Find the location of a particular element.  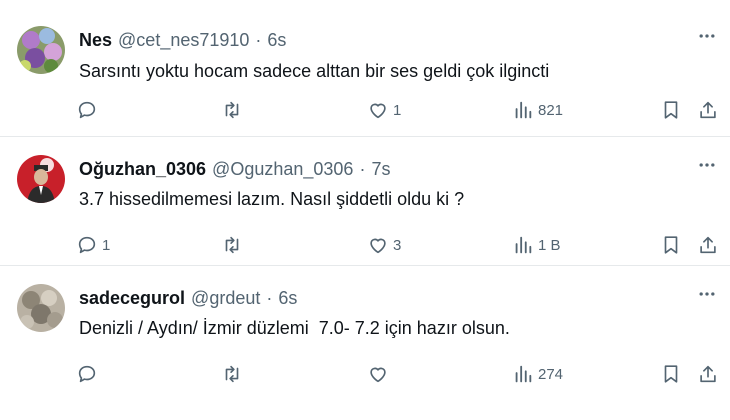

tweet-actions: 1 3 1 B is located at coordinates (365, 245).